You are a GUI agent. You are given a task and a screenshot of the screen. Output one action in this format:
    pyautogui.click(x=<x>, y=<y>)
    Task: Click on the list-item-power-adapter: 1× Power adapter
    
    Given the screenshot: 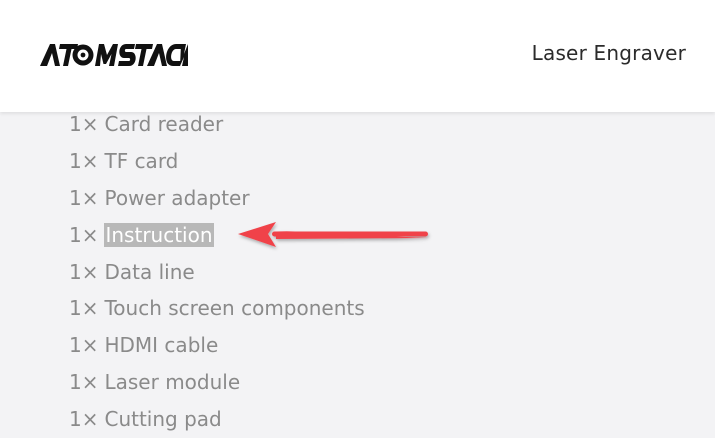 What is the action you would take?
    pyautogui.click(x=217, y=198)
    